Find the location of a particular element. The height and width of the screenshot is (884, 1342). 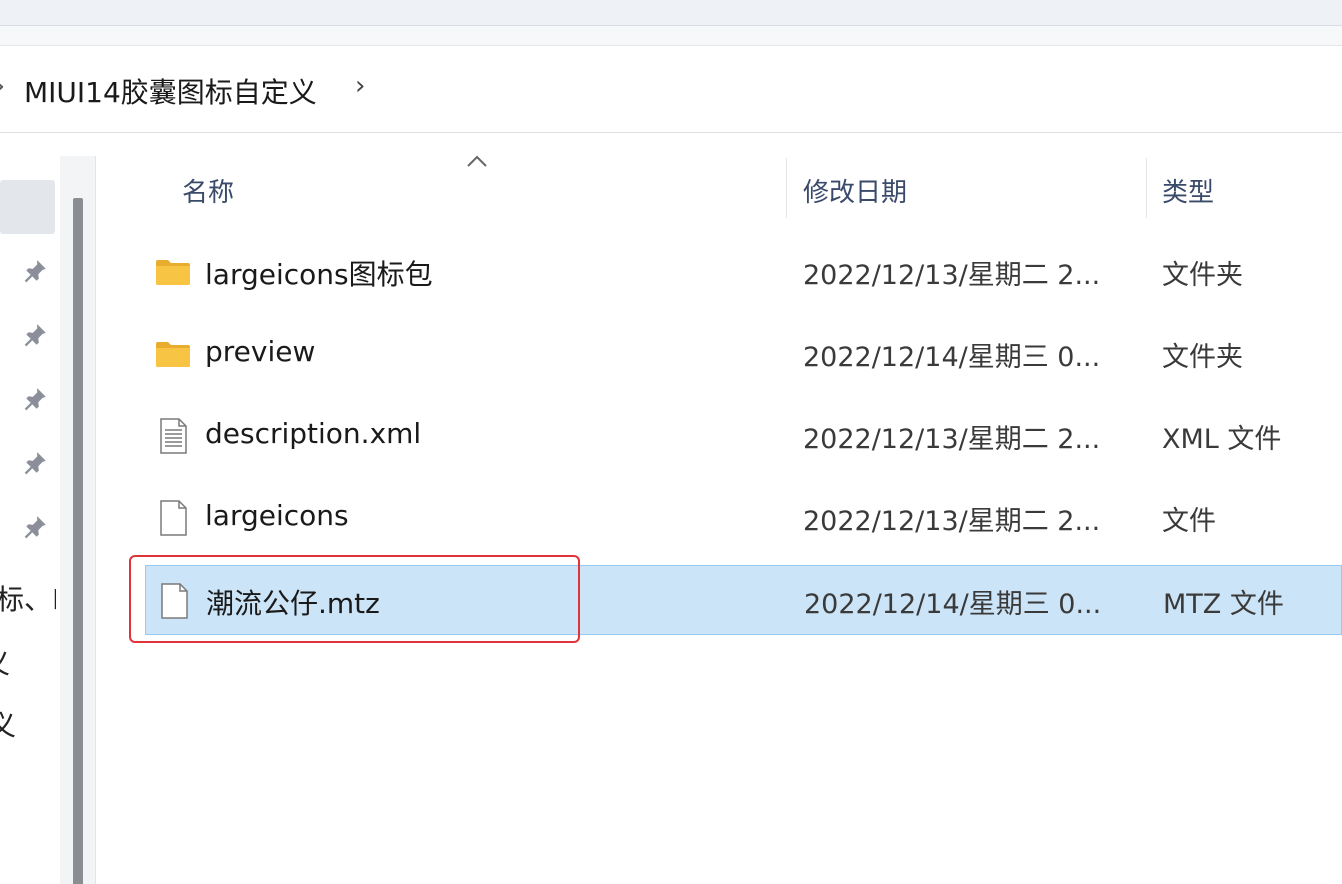

file-type: 文件 is located at coordinates (1189, 521).